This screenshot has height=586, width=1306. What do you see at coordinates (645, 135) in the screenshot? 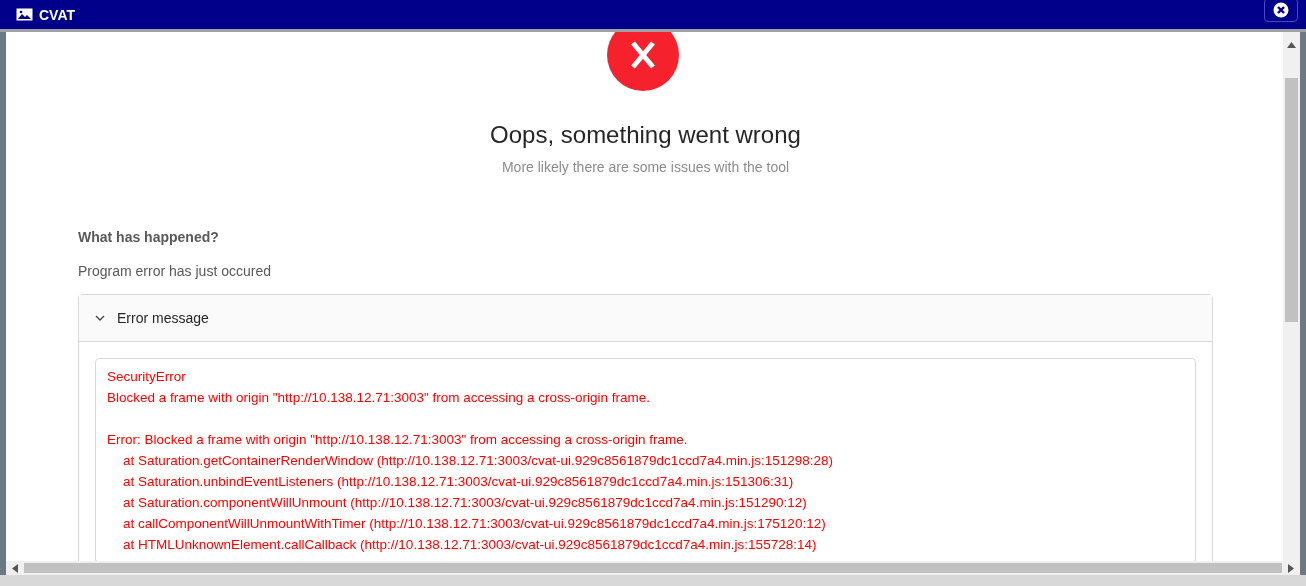
I see `error-title: Oops, something went wrong` at bounding box center [645, 135].